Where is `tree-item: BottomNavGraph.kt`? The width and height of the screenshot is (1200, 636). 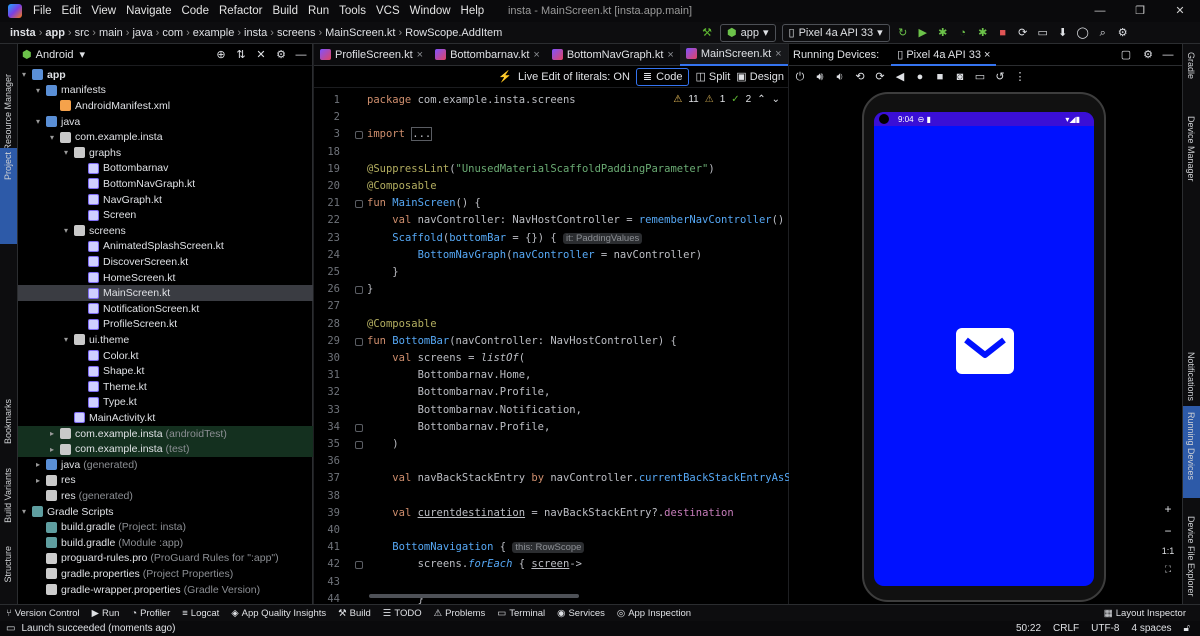
tree-item: BottomNavGraph.kt is located at coordinates (165, 184).